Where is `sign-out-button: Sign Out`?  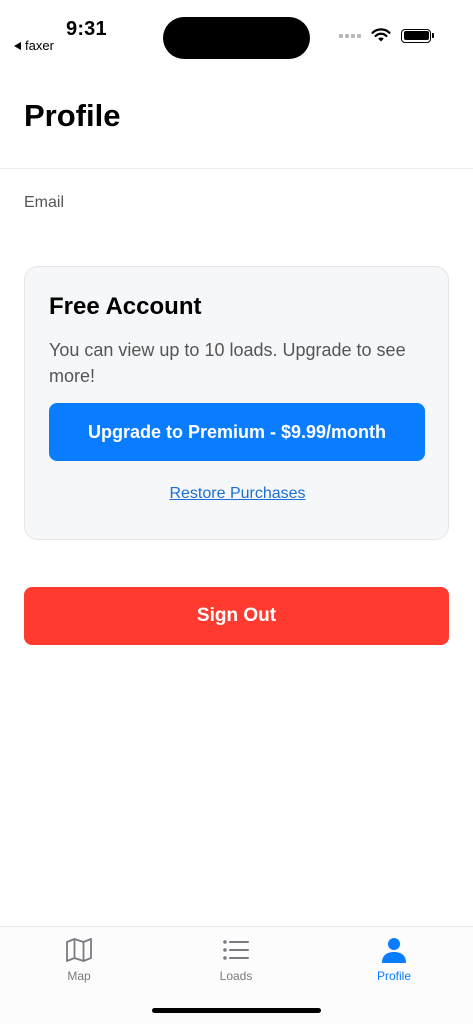 sign-out-button: Sign Out is located at coordinates (236, 616).